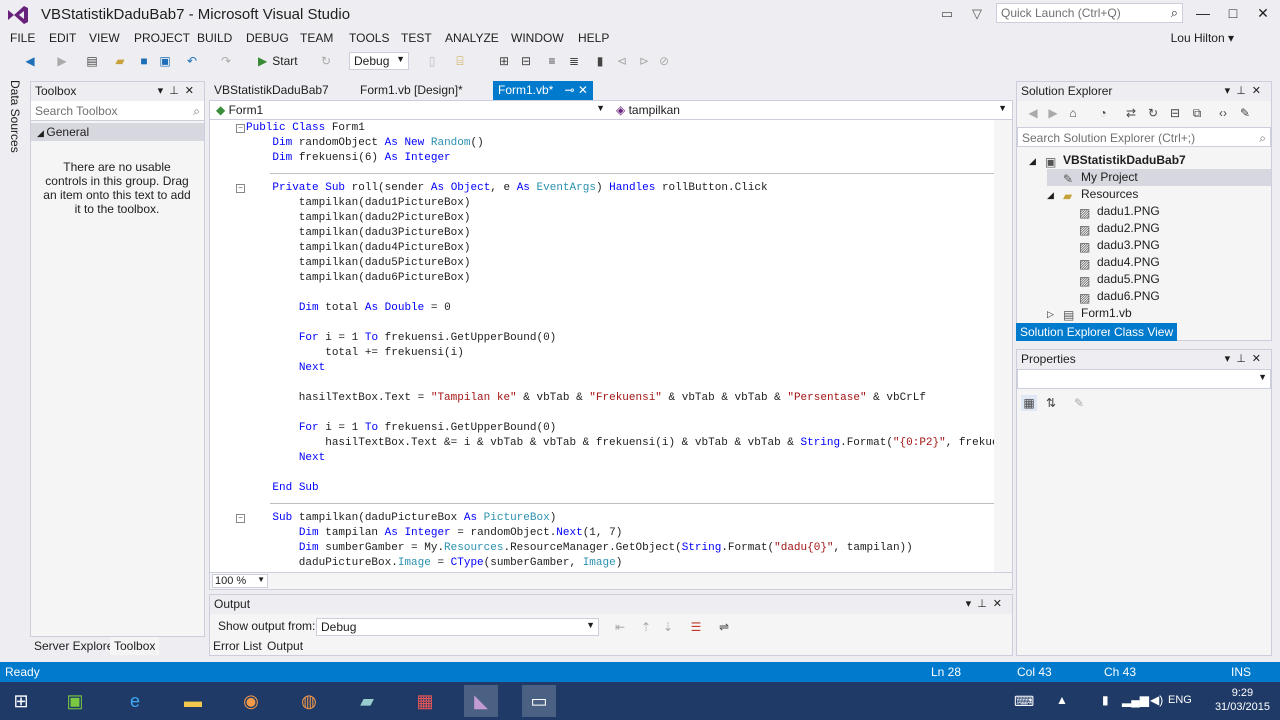 This screenshot has height=720, width=1280. Describe the element at coordinates (358, 233) in the screenshot. I see `code-line: tampilkan(dadu3PictureBox)` at that location.